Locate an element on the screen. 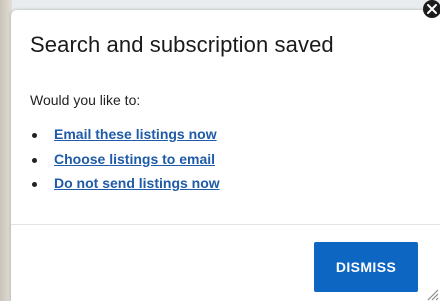 Image resolution: width=440 pixels, height=301 pixels. close-icon is located at coordinates (431, 10).